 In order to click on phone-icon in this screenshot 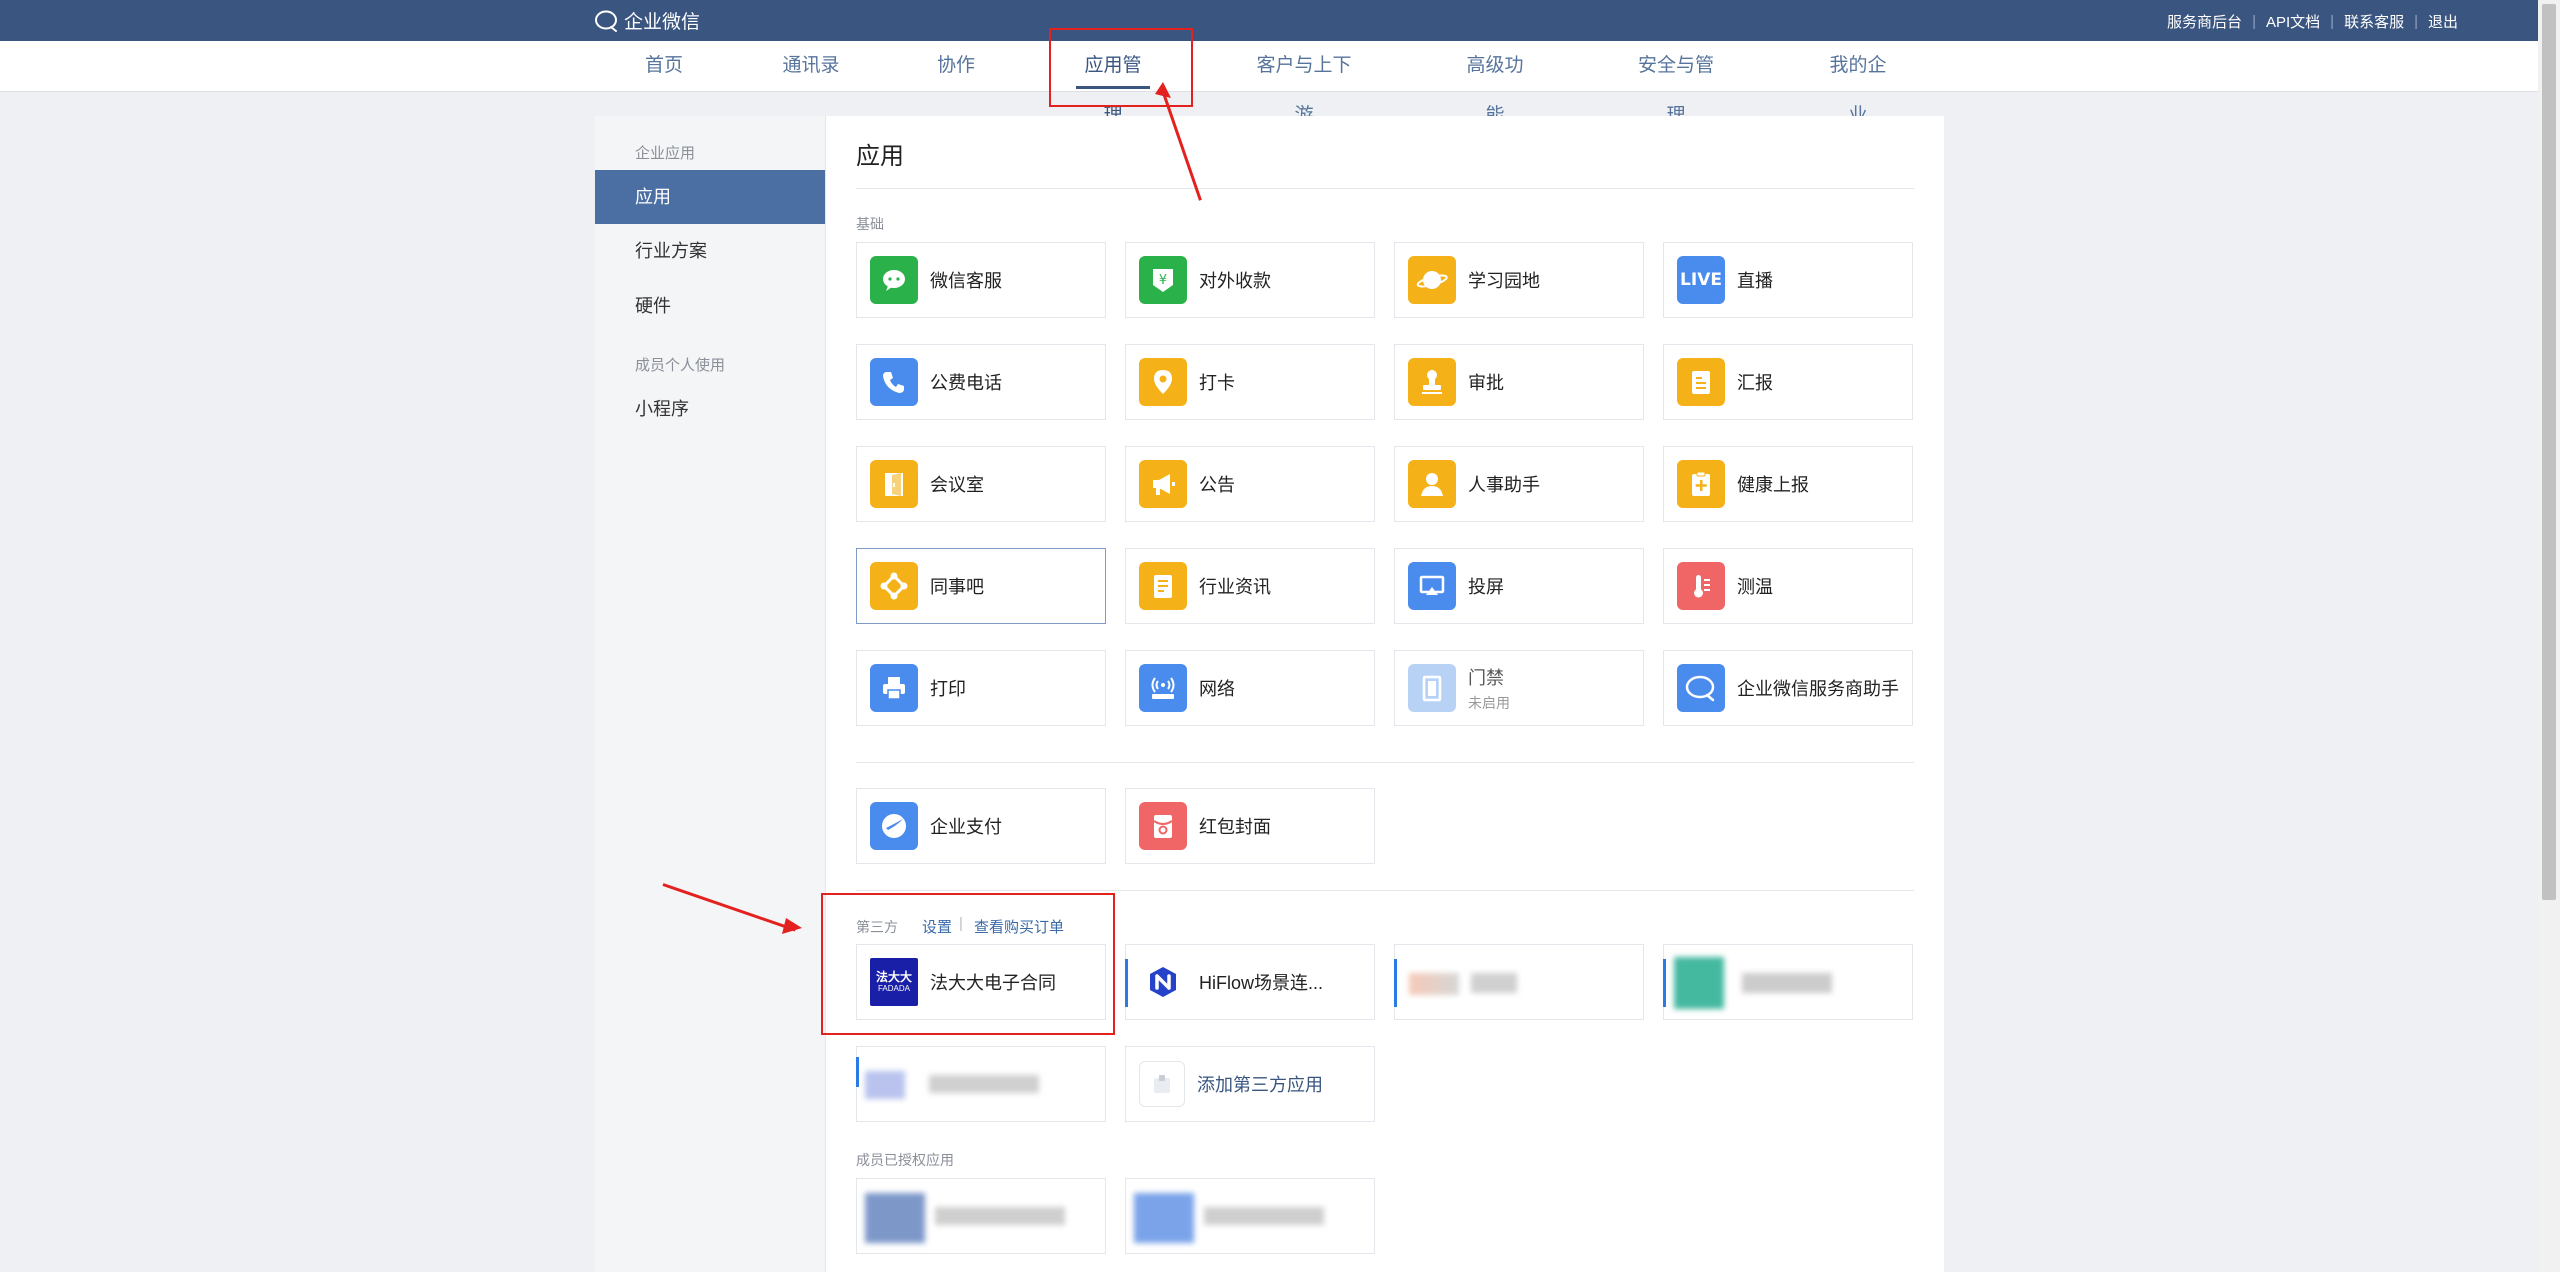, I will do `click(894, 382)`.